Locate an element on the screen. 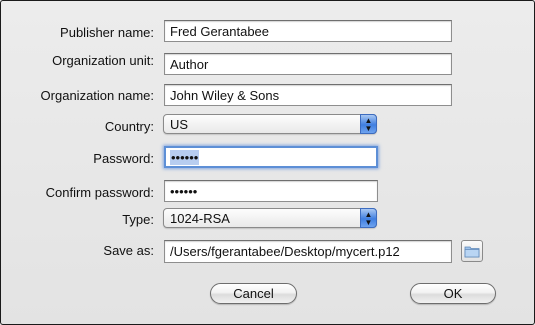 The height and width of the screenshot is (325, 535). organization-unit-label: Organization unit: is located at coordinates (103, 60).